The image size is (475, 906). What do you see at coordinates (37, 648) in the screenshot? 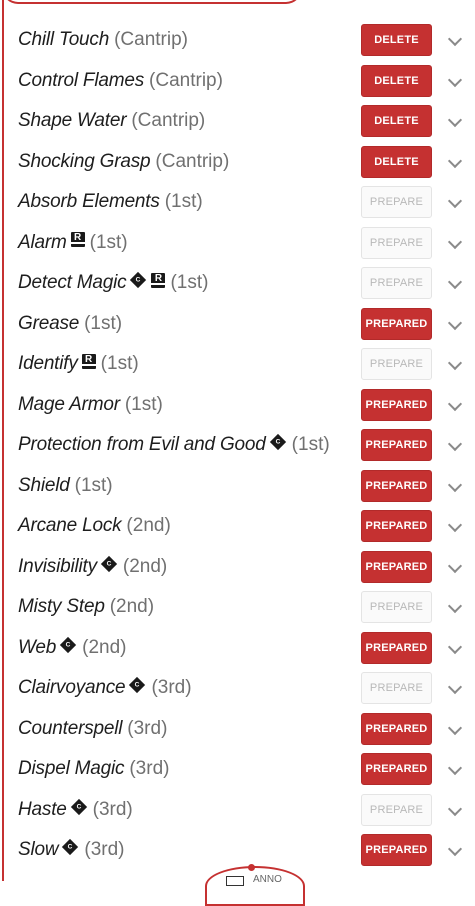
I see `spell-name: Web` at bounding box center [37, 648].